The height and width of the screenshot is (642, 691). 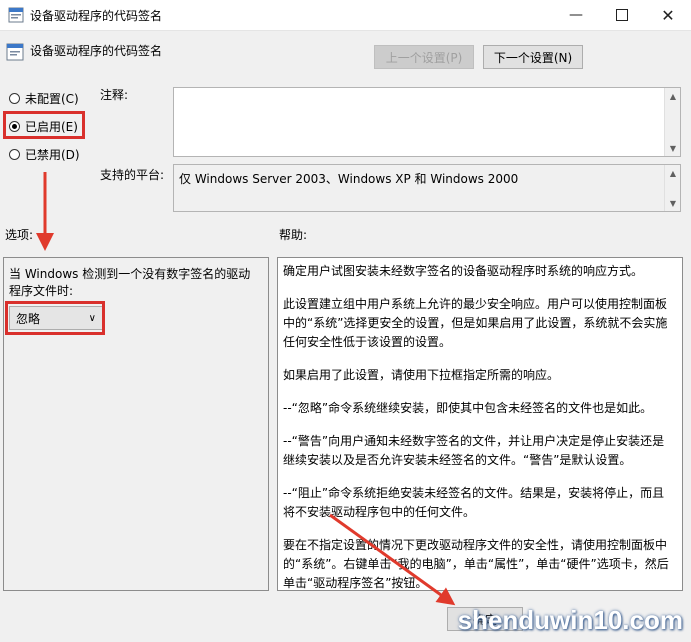 I want to click on radio-label: 未配置(C), so click(x=52, y=99).